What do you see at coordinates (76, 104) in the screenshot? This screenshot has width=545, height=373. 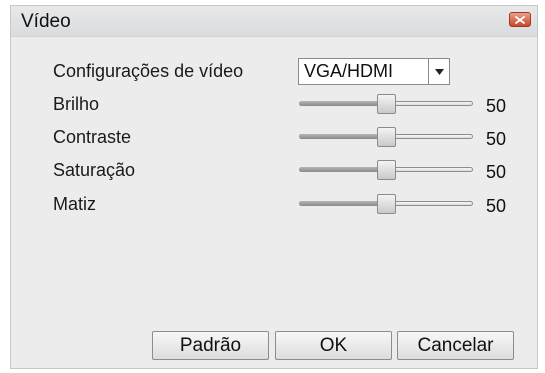 I see `brightness-label: Brilho` at bounding box center [76, 104].